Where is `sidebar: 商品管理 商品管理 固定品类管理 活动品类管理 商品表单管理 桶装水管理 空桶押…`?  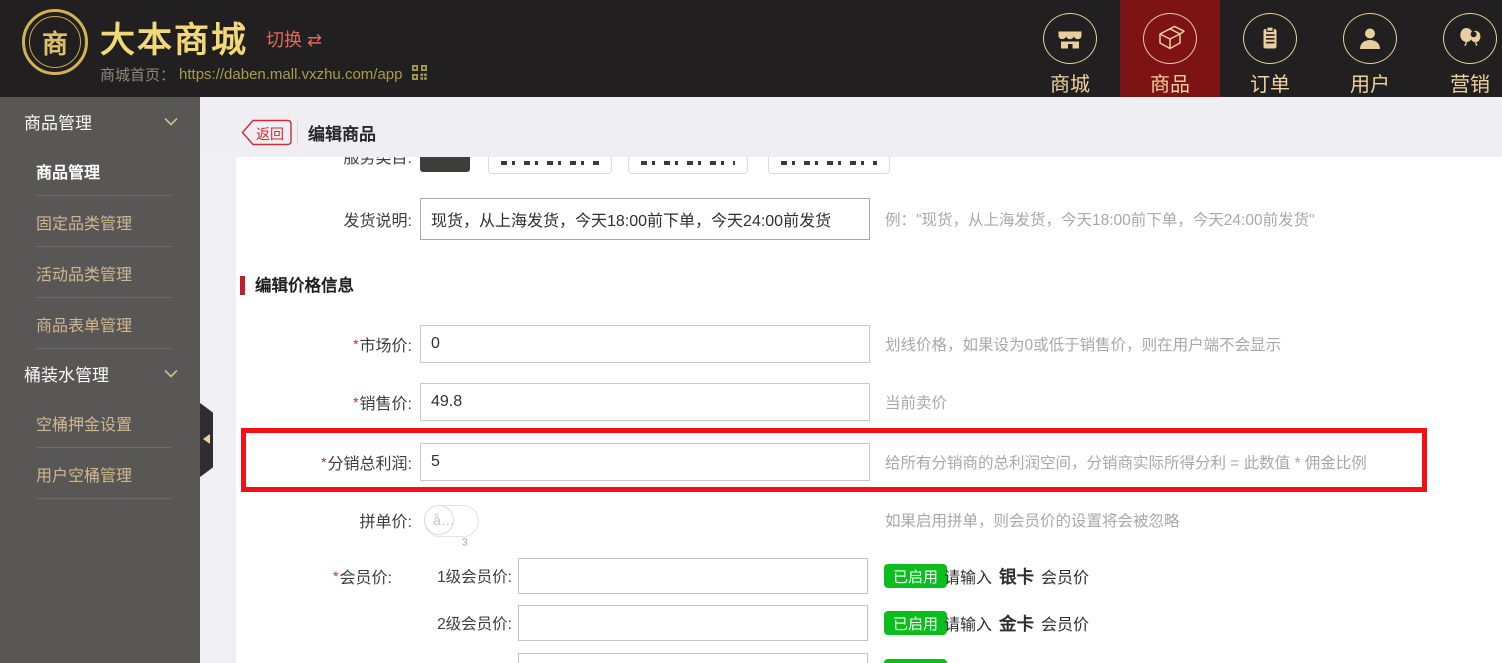 sidebar: 商品管理 商品管理 固定品类管理 活动品类管理 商品表单管理 桶装水管理 空桶押… is located at coordinates (100, 380).